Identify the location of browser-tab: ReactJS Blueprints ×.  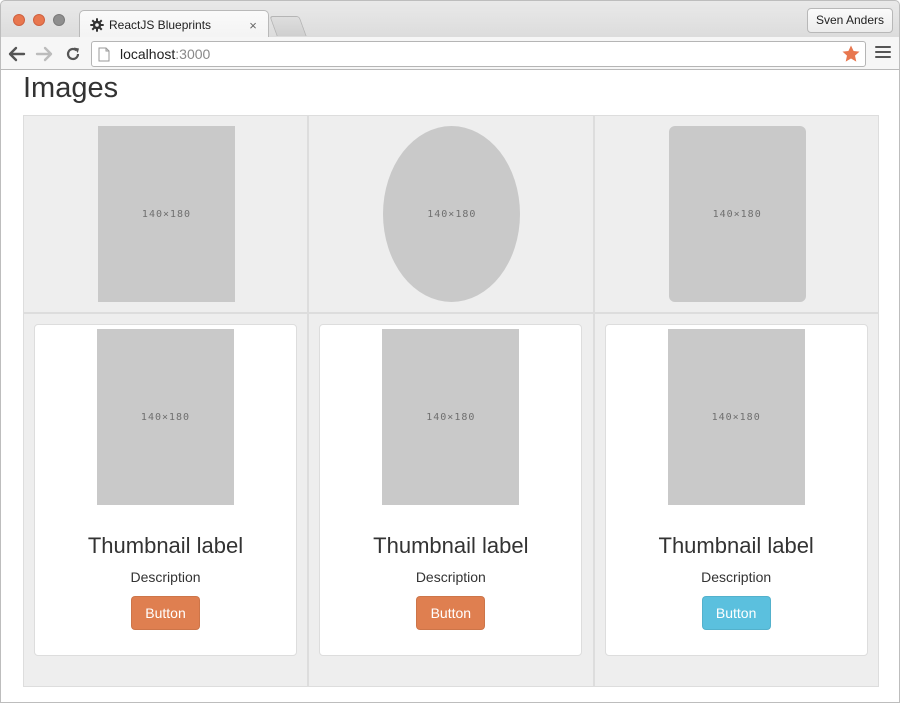
(174, 24).